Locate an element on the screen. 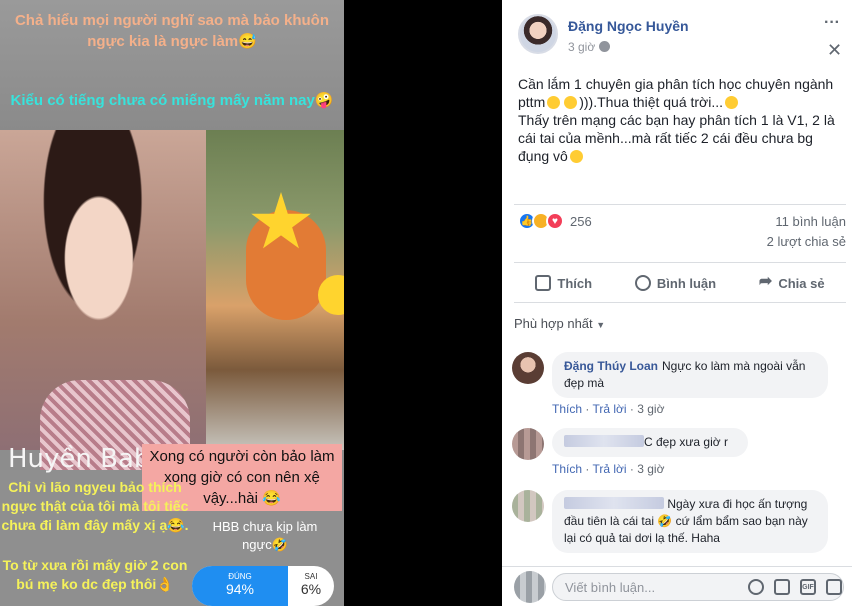  smile-emoji-icon is located at coordinates (554, 102).